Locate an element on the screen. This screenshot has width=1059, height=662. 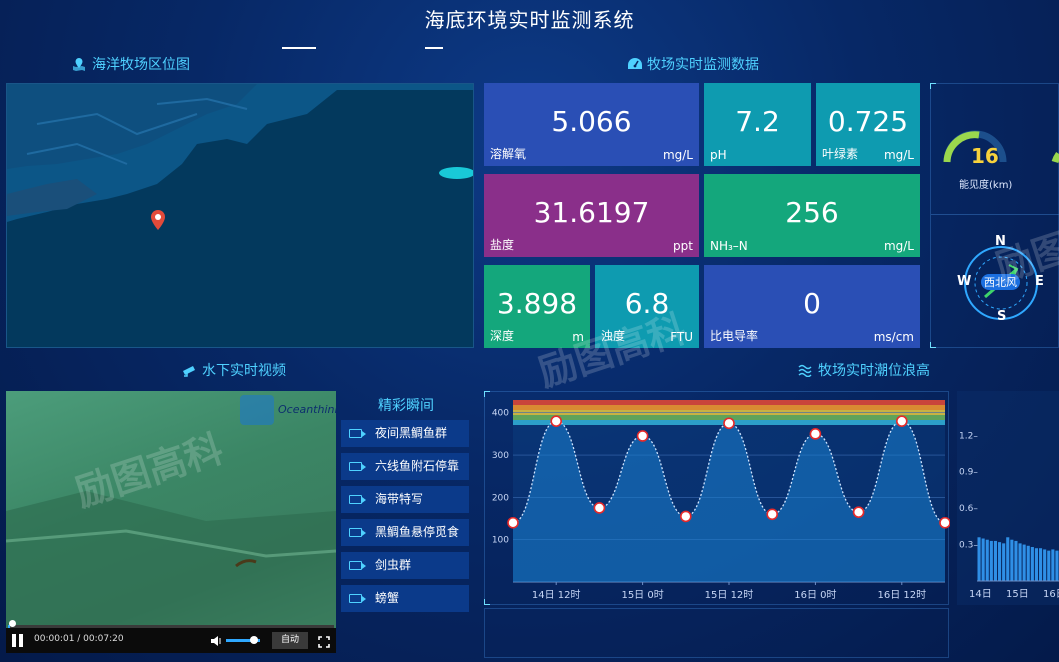
title-underline-right is located at coordinates (434, 48).